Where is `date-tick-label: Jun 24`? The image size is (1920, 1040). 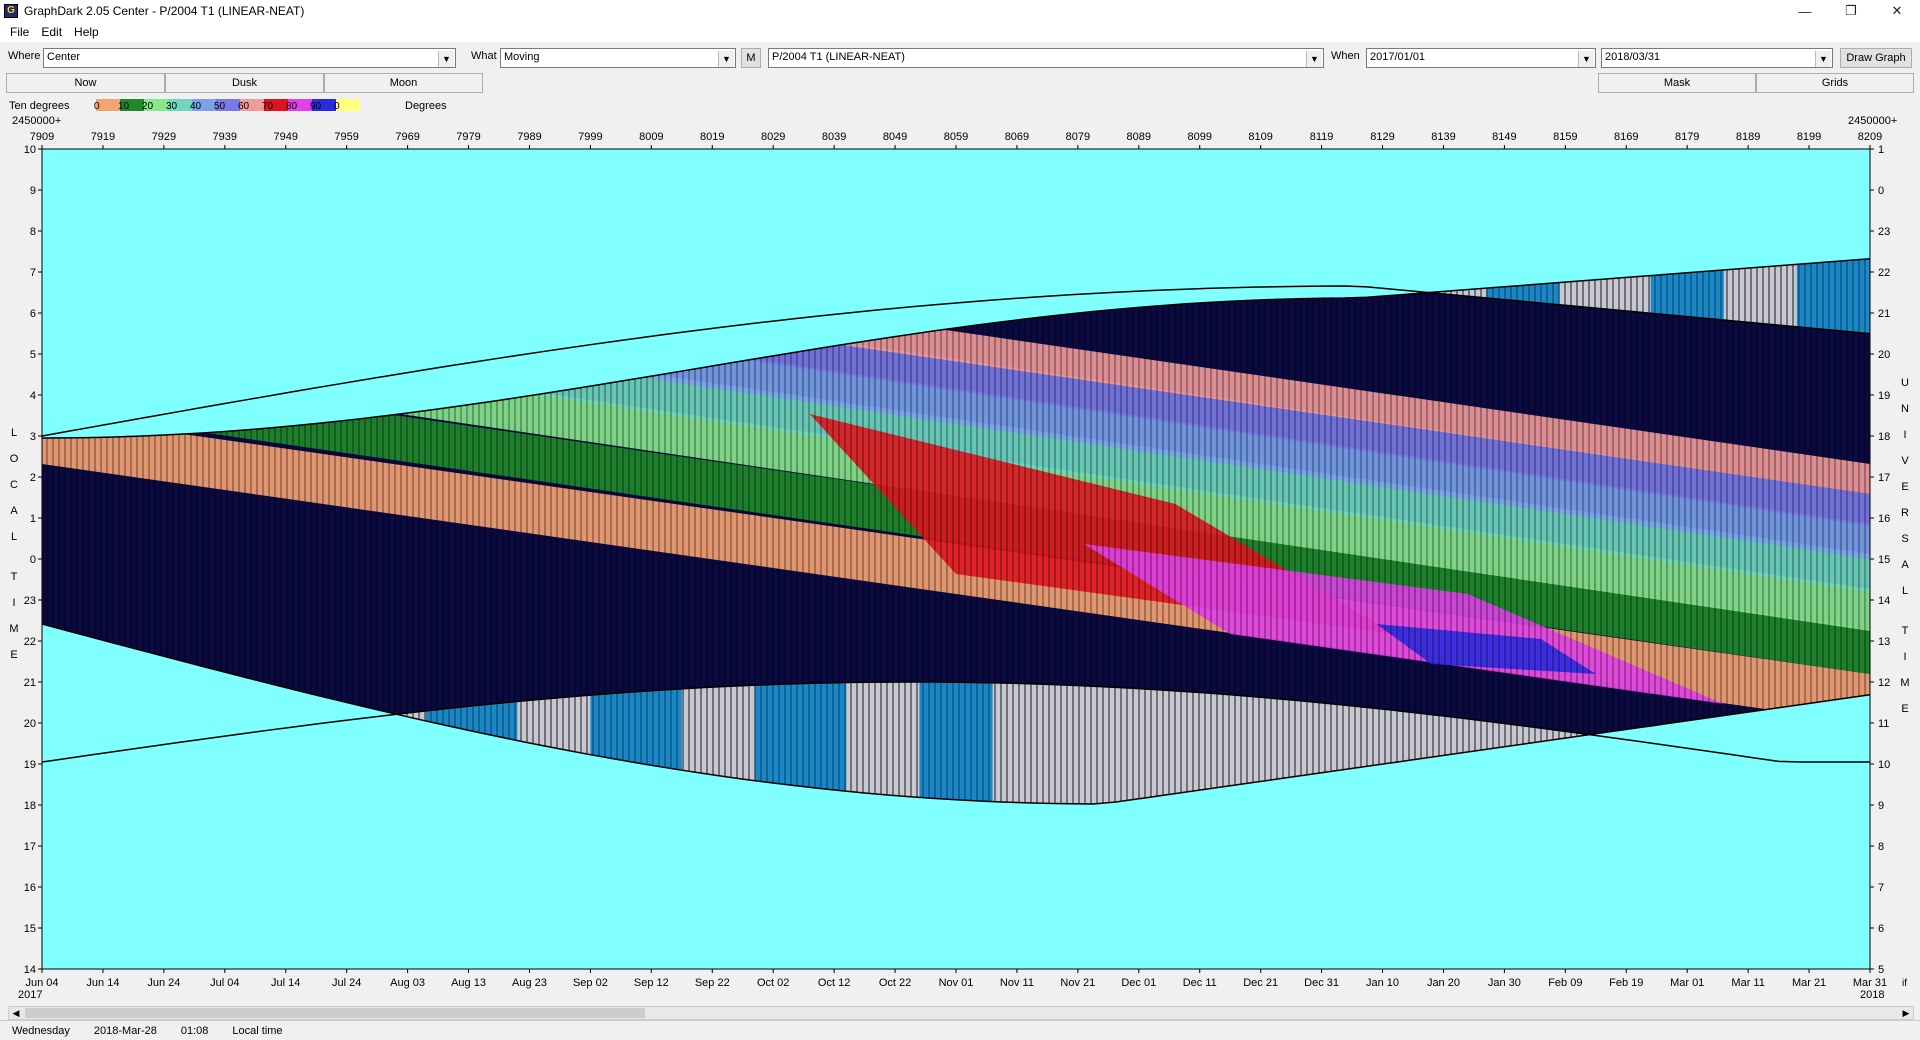 date-tick-label: Jun 24 is located at coordinates (163, 983).